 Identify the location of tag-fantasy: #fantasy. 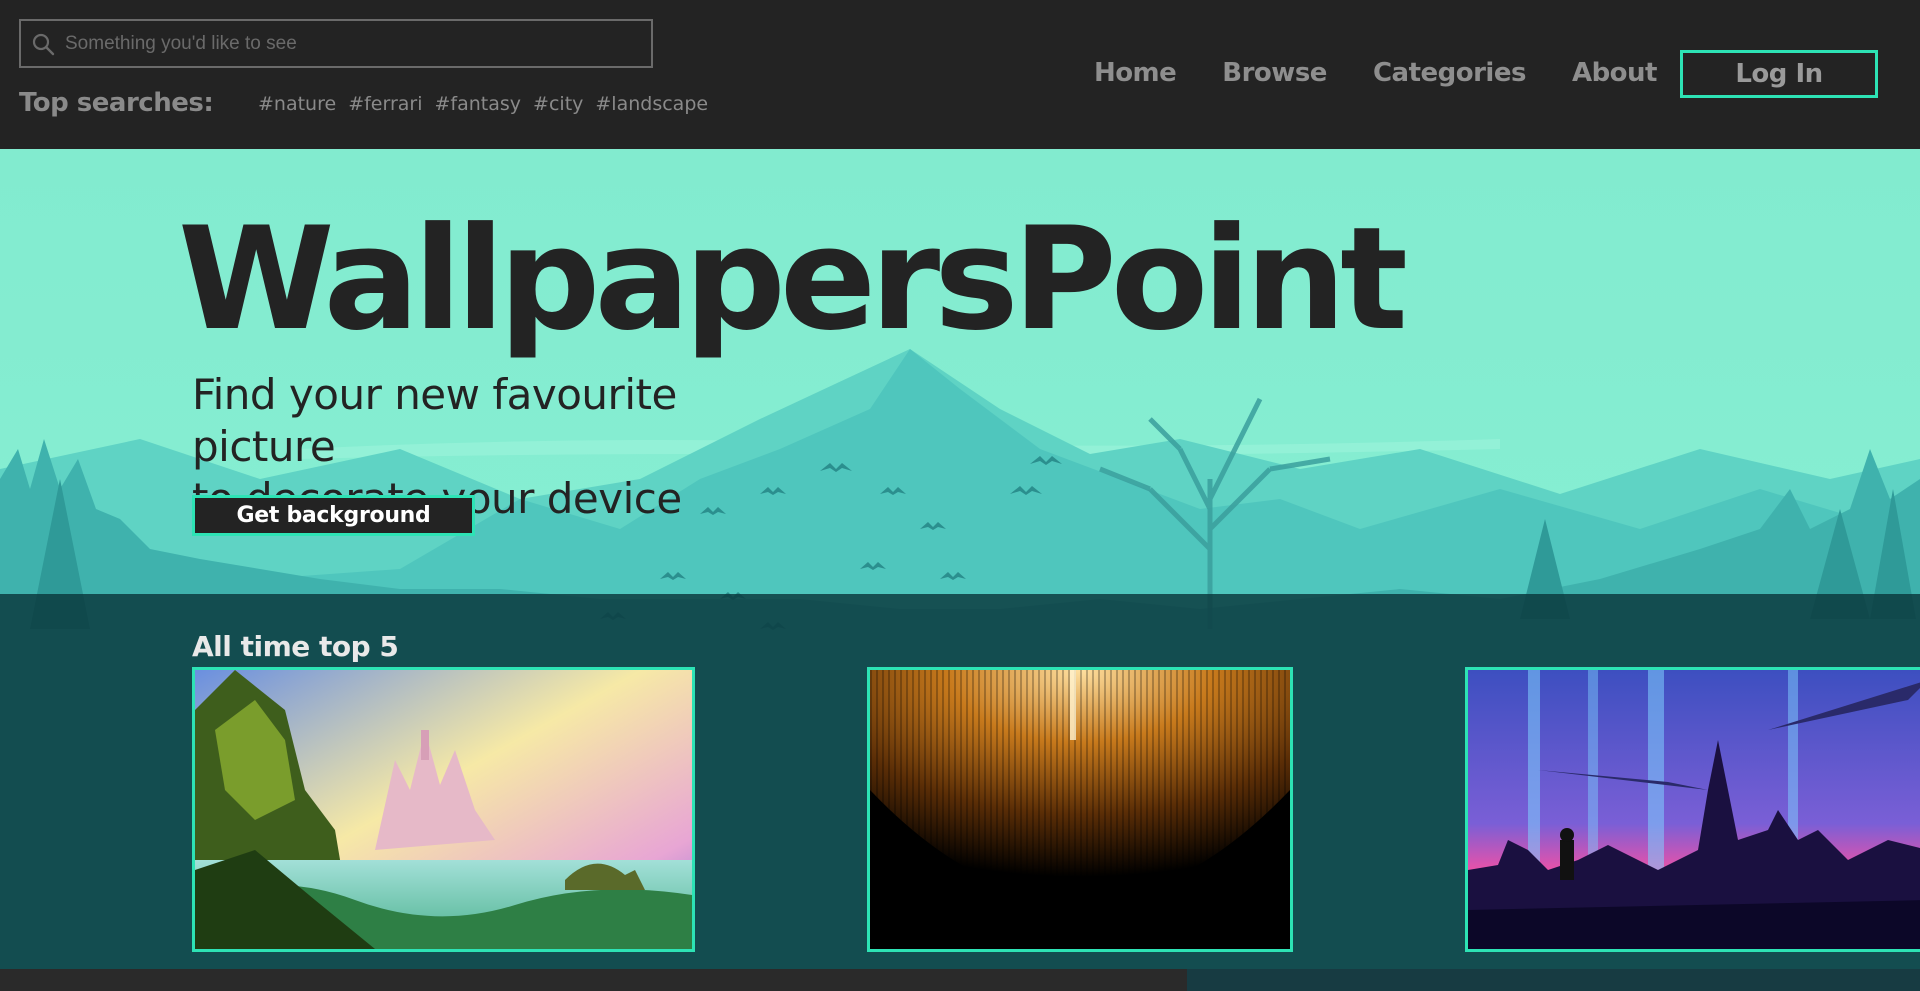
(478, 104).